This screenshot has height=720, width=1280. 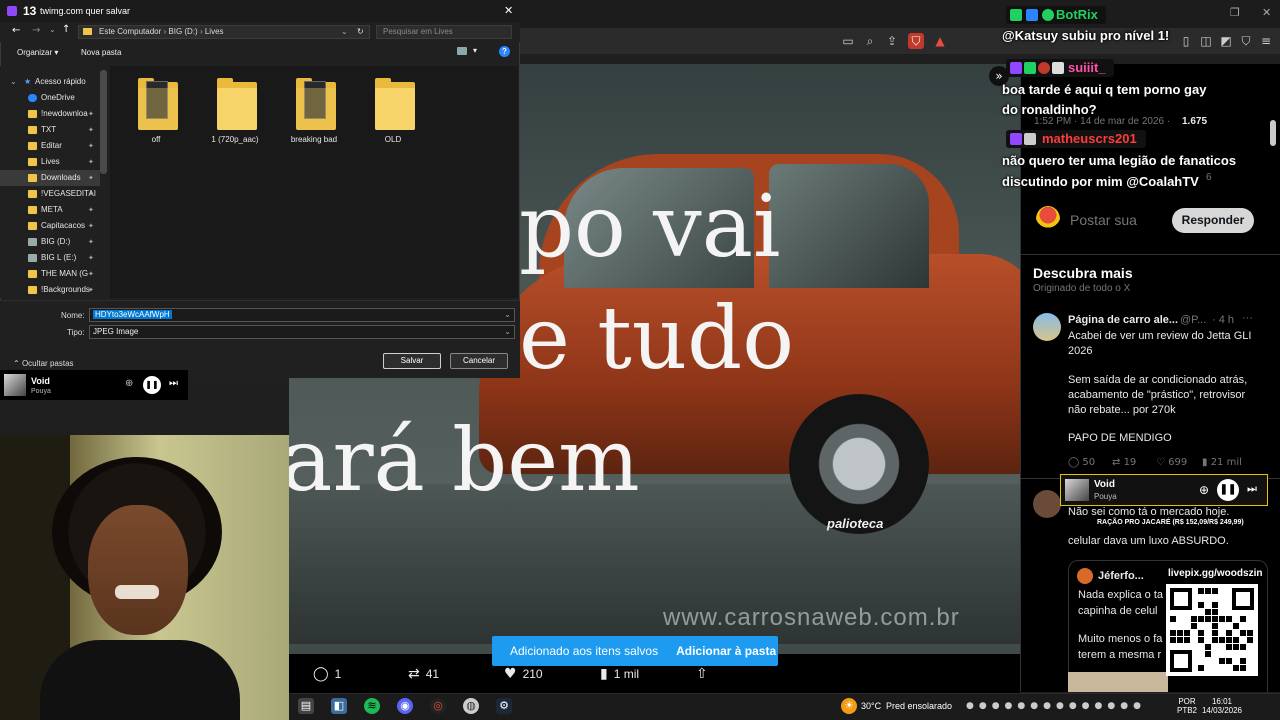 What do you see at coordinates (871, 706) in the screenshot?
I see `temperature: 30°C` at bounding box center [871, 706].